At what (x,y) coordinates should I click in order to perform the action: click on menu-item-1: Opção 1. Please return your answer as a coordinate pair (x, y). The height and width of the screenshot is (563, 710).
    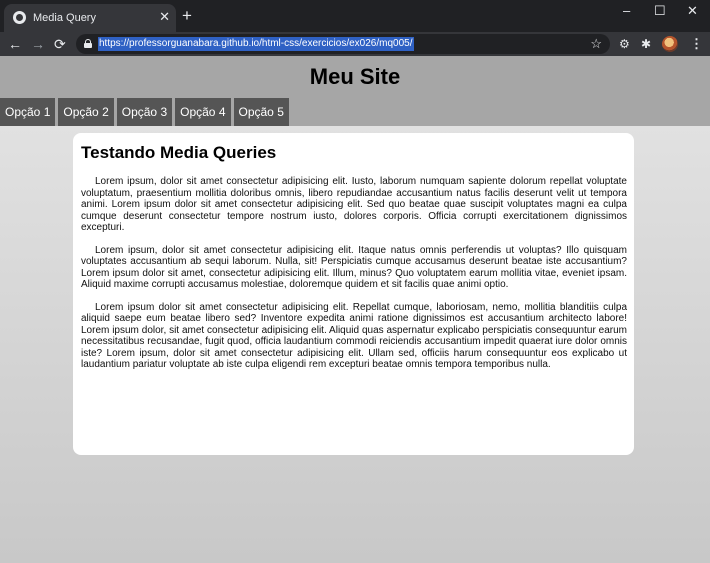
    Looking at the image, I should click on (28, 112).